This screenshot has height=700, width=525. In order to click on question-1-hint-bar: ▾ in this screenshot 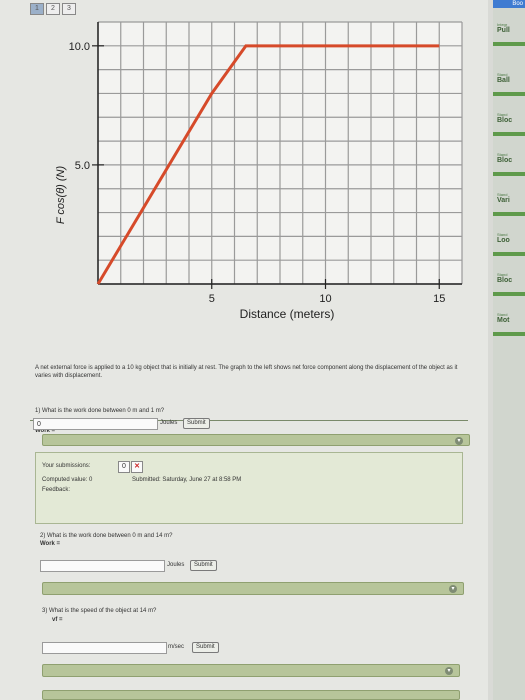, I will do `click(256, 440)`.